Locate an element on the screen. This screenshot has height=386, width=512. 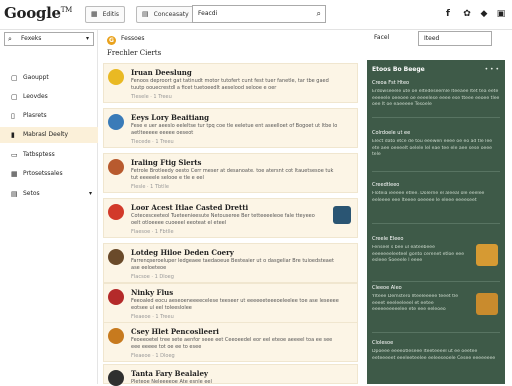
feed-header-label: Fessoes is located at coordinates (133, 38).